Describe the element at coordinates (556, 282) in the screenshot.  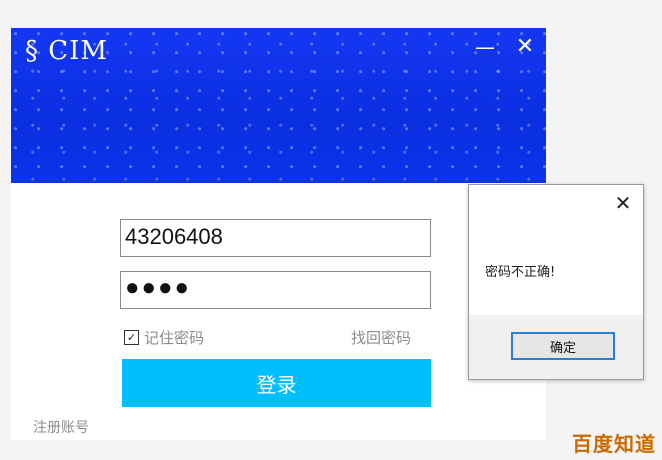
I see `error-dialog: ✕ 密码不正确! 确定` at that location.